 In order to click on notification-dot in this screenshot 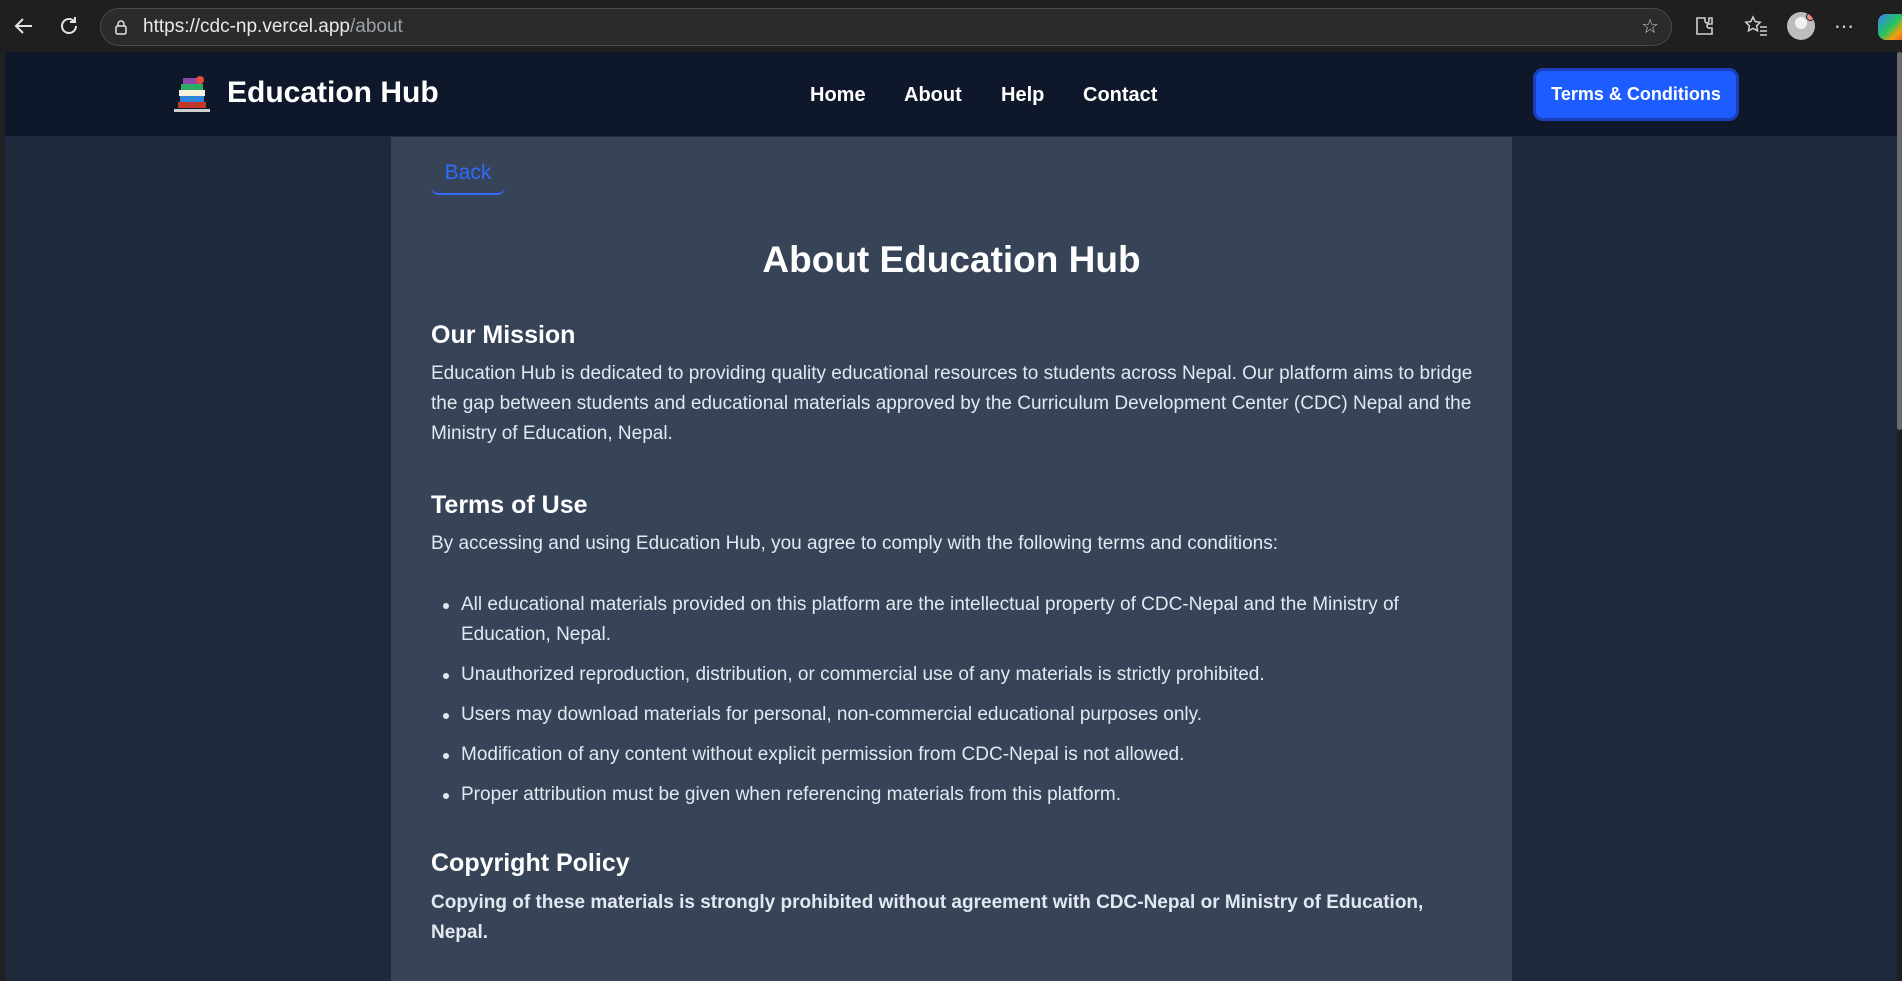, I will do `click(1810, 16)`.